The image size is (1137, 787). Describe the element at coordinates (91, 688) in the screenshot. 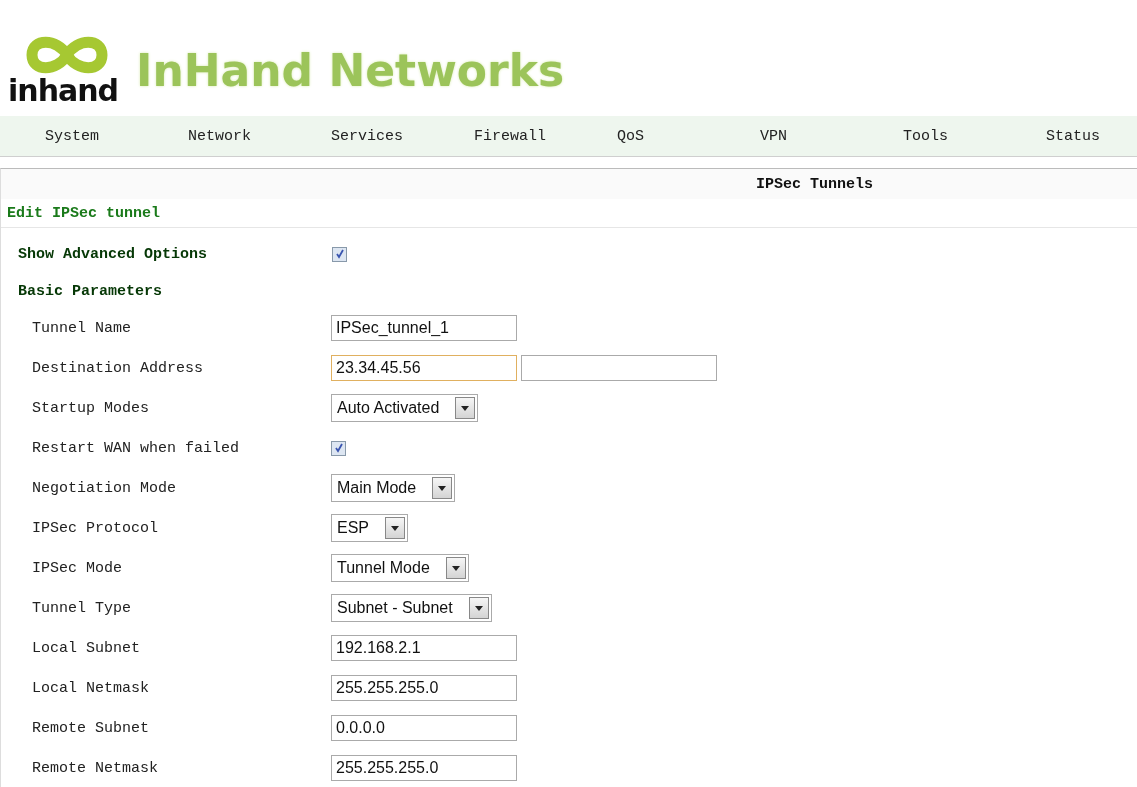

I see `field-label: Local Netmask` at that location.